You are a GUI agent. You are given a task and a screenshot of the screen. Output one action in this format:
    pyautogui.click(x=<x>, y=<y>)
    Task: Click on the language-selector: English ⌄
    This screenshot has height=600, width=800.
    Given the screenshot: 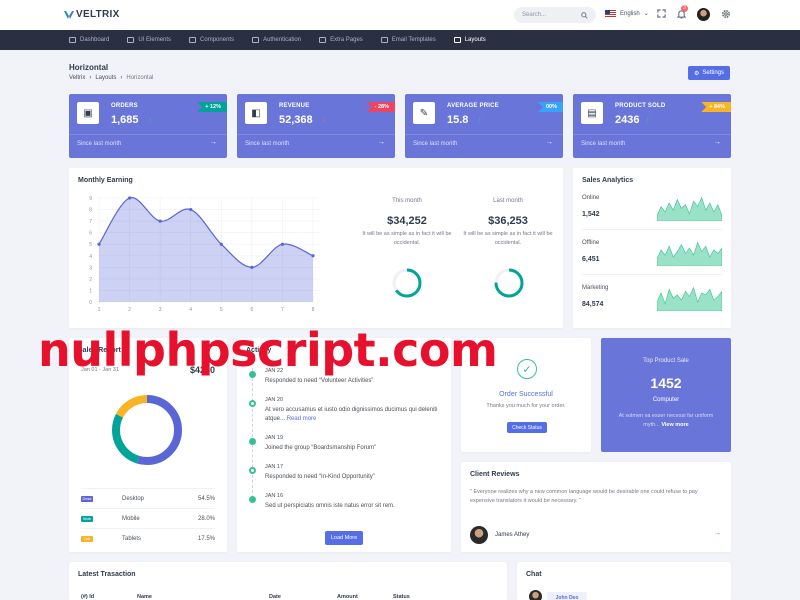 What is the action you would take?
    pyautogui.click(x=627, y=13)
    